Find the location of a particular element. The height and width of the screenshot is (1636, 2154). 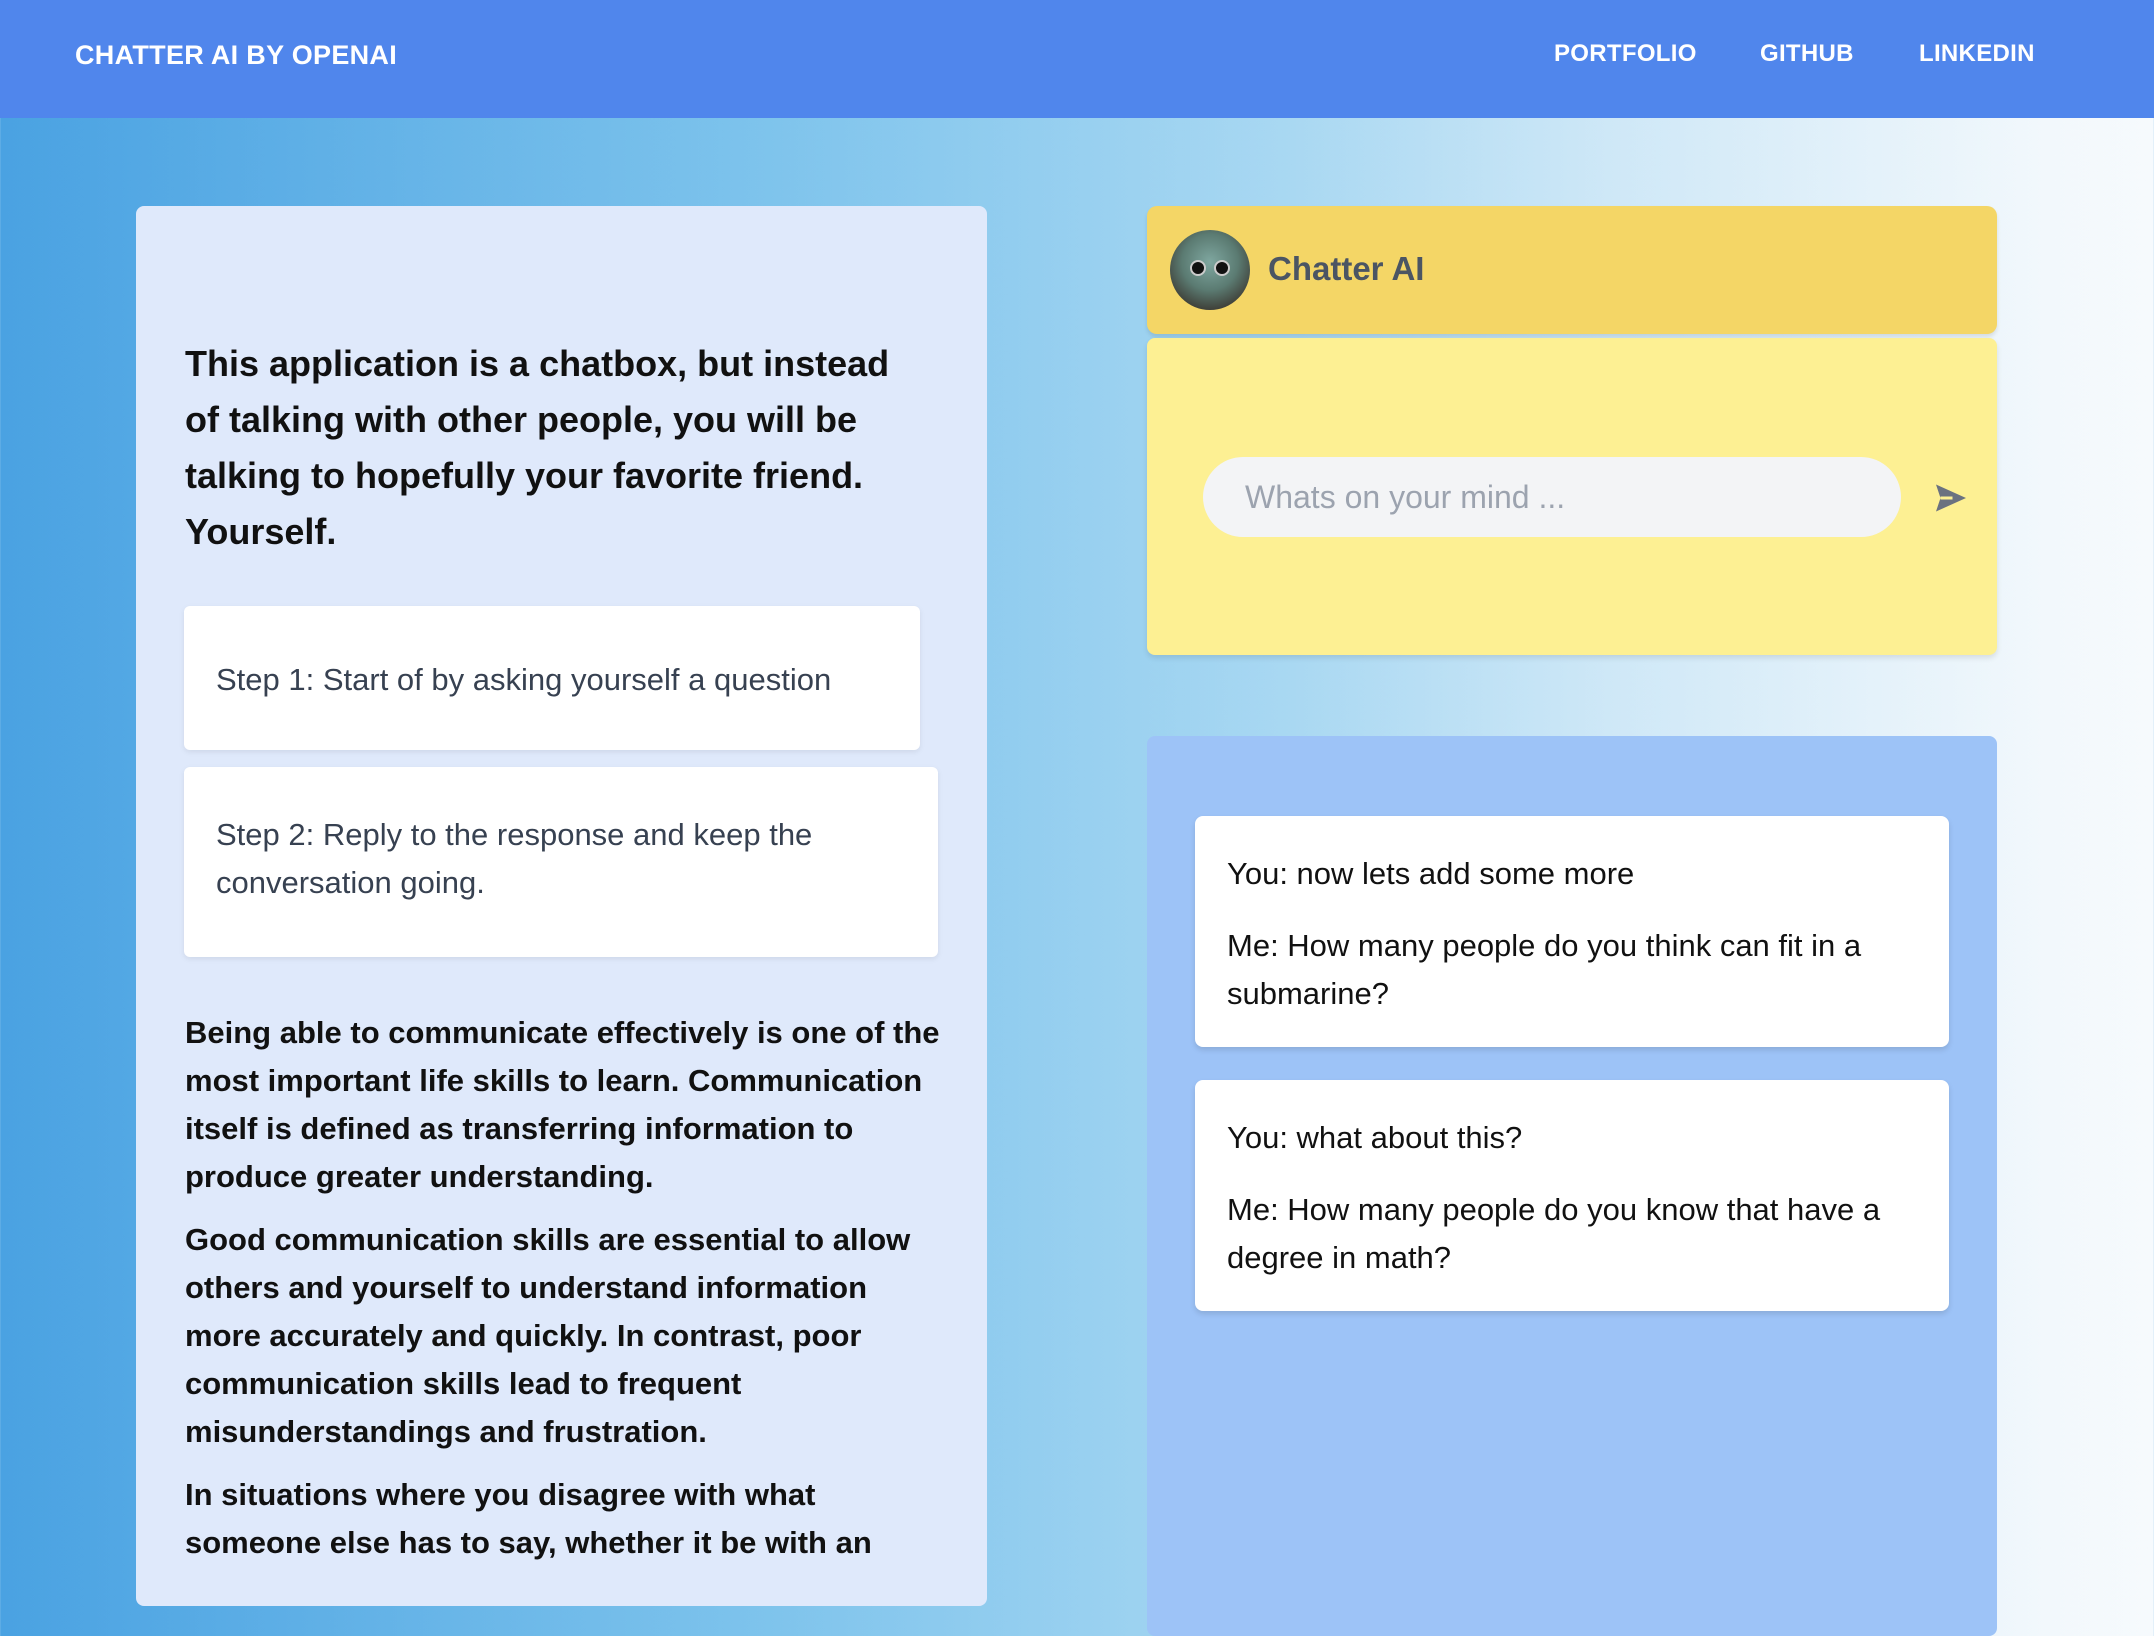

chat-title: Chatter AI is located at coordinates (1346, 268).